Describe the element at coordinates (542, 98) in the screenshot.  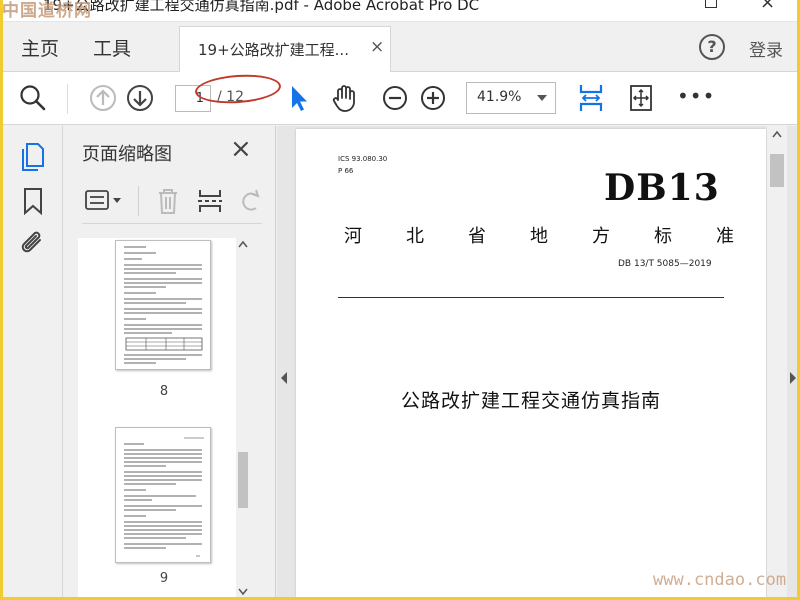
I see `chevron-down-icon` at that location.